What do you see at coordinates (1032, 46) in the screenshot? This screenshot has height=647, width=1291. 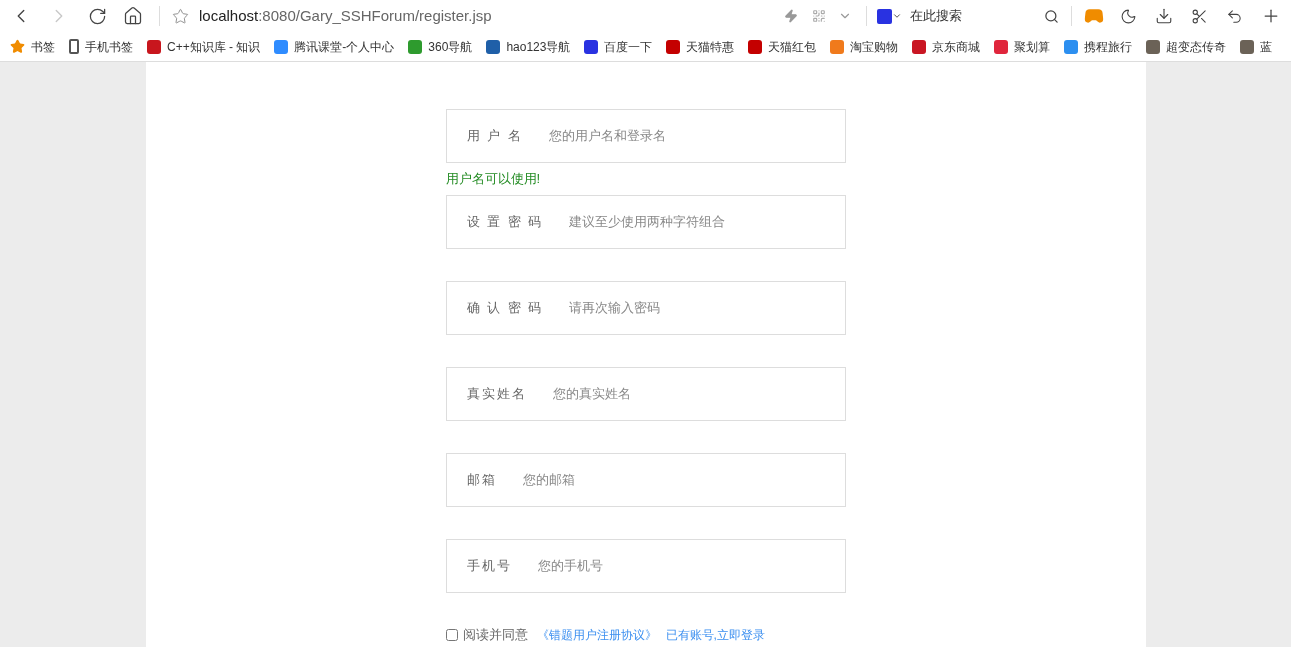 I see `bookmark-item: 聚划算` at bounding box center [1032, 46].